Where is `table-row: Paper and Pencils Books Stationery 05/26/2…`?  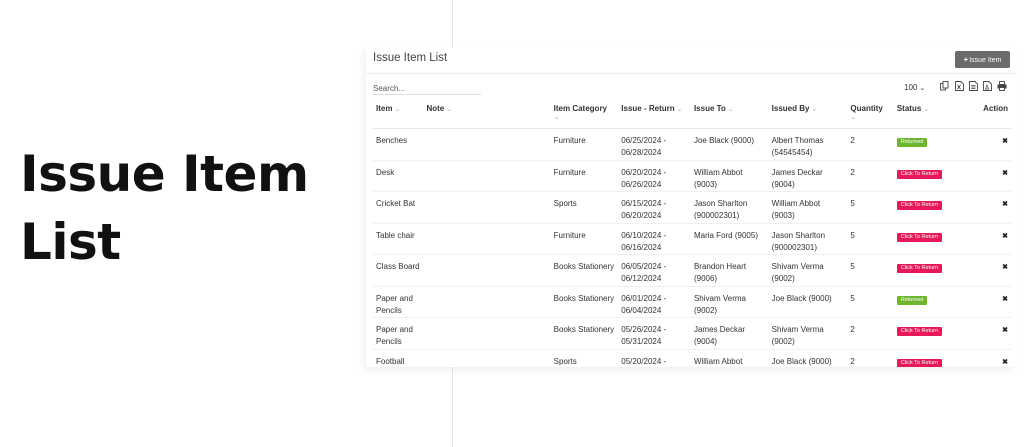 table-row: Paper and Pencils Books Stationery 05/26/2… is located at coordinates (692, 333).